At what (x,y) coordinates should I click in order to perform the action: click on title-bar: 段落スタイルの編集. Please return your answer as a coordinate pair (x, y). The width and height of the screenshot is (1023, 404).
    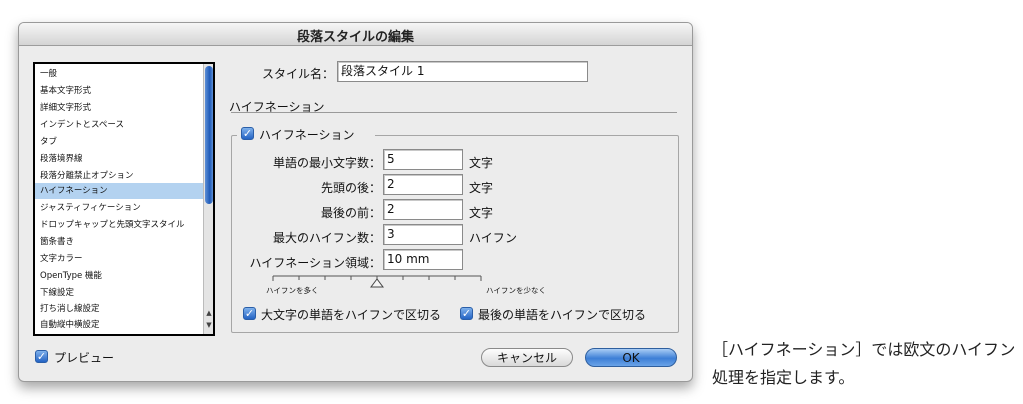
    Looking at the image, I should click on (355, 34).